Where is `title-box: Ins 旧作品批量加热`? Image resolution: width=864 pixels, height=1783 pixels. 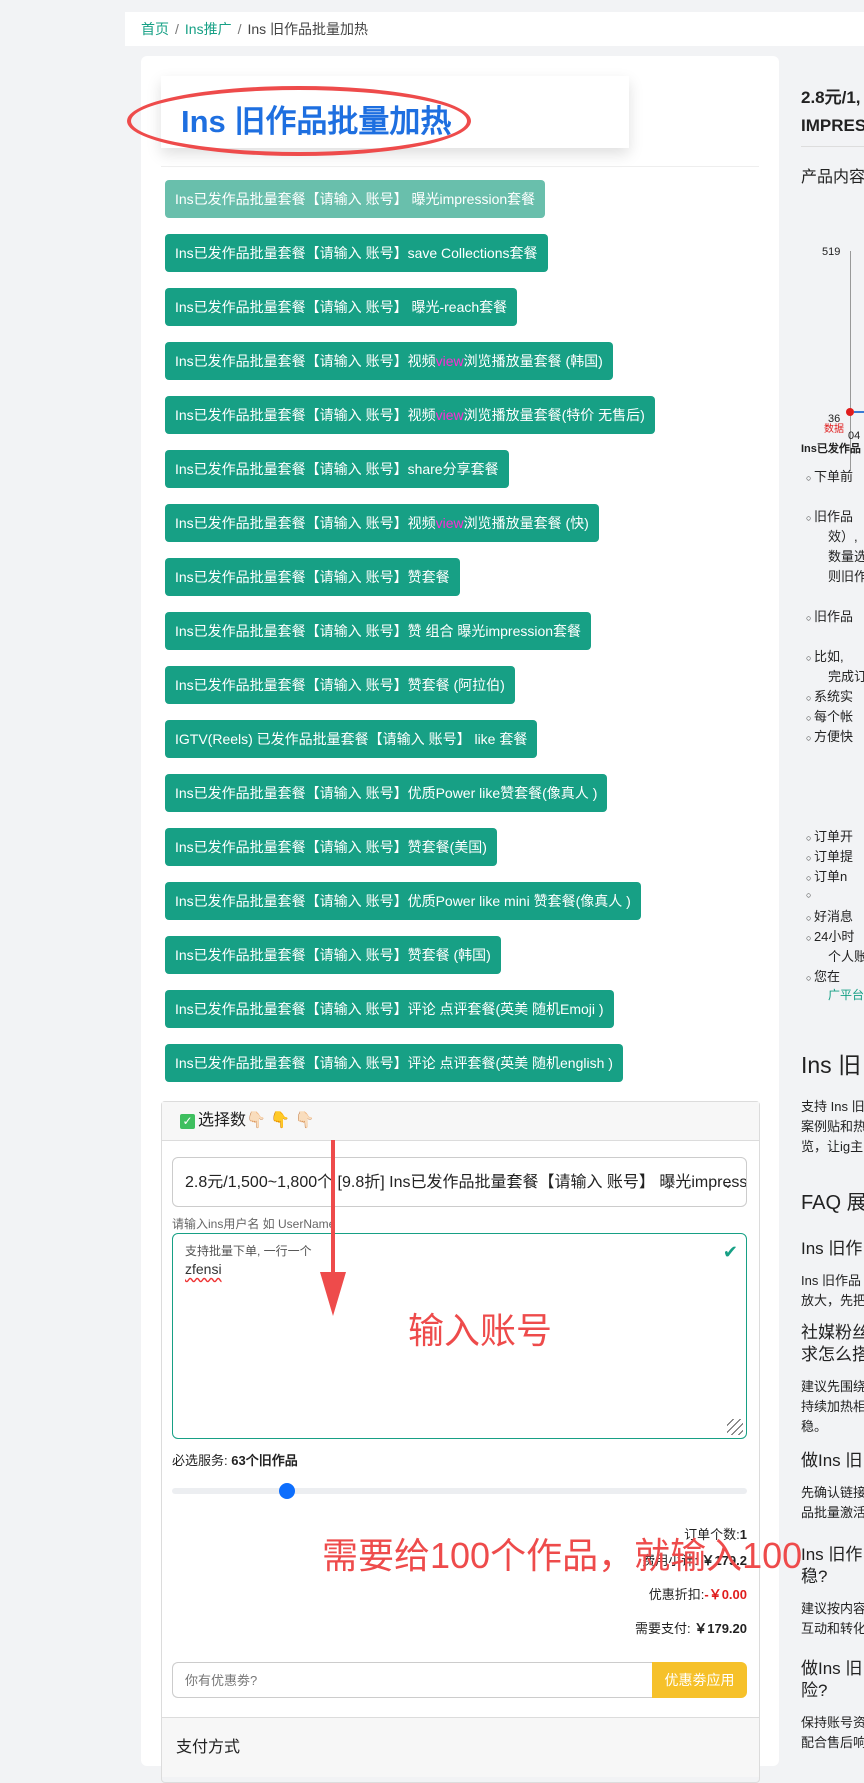
title-box: Ins 旧作品批量加热 is located at coordinates (378, 116).